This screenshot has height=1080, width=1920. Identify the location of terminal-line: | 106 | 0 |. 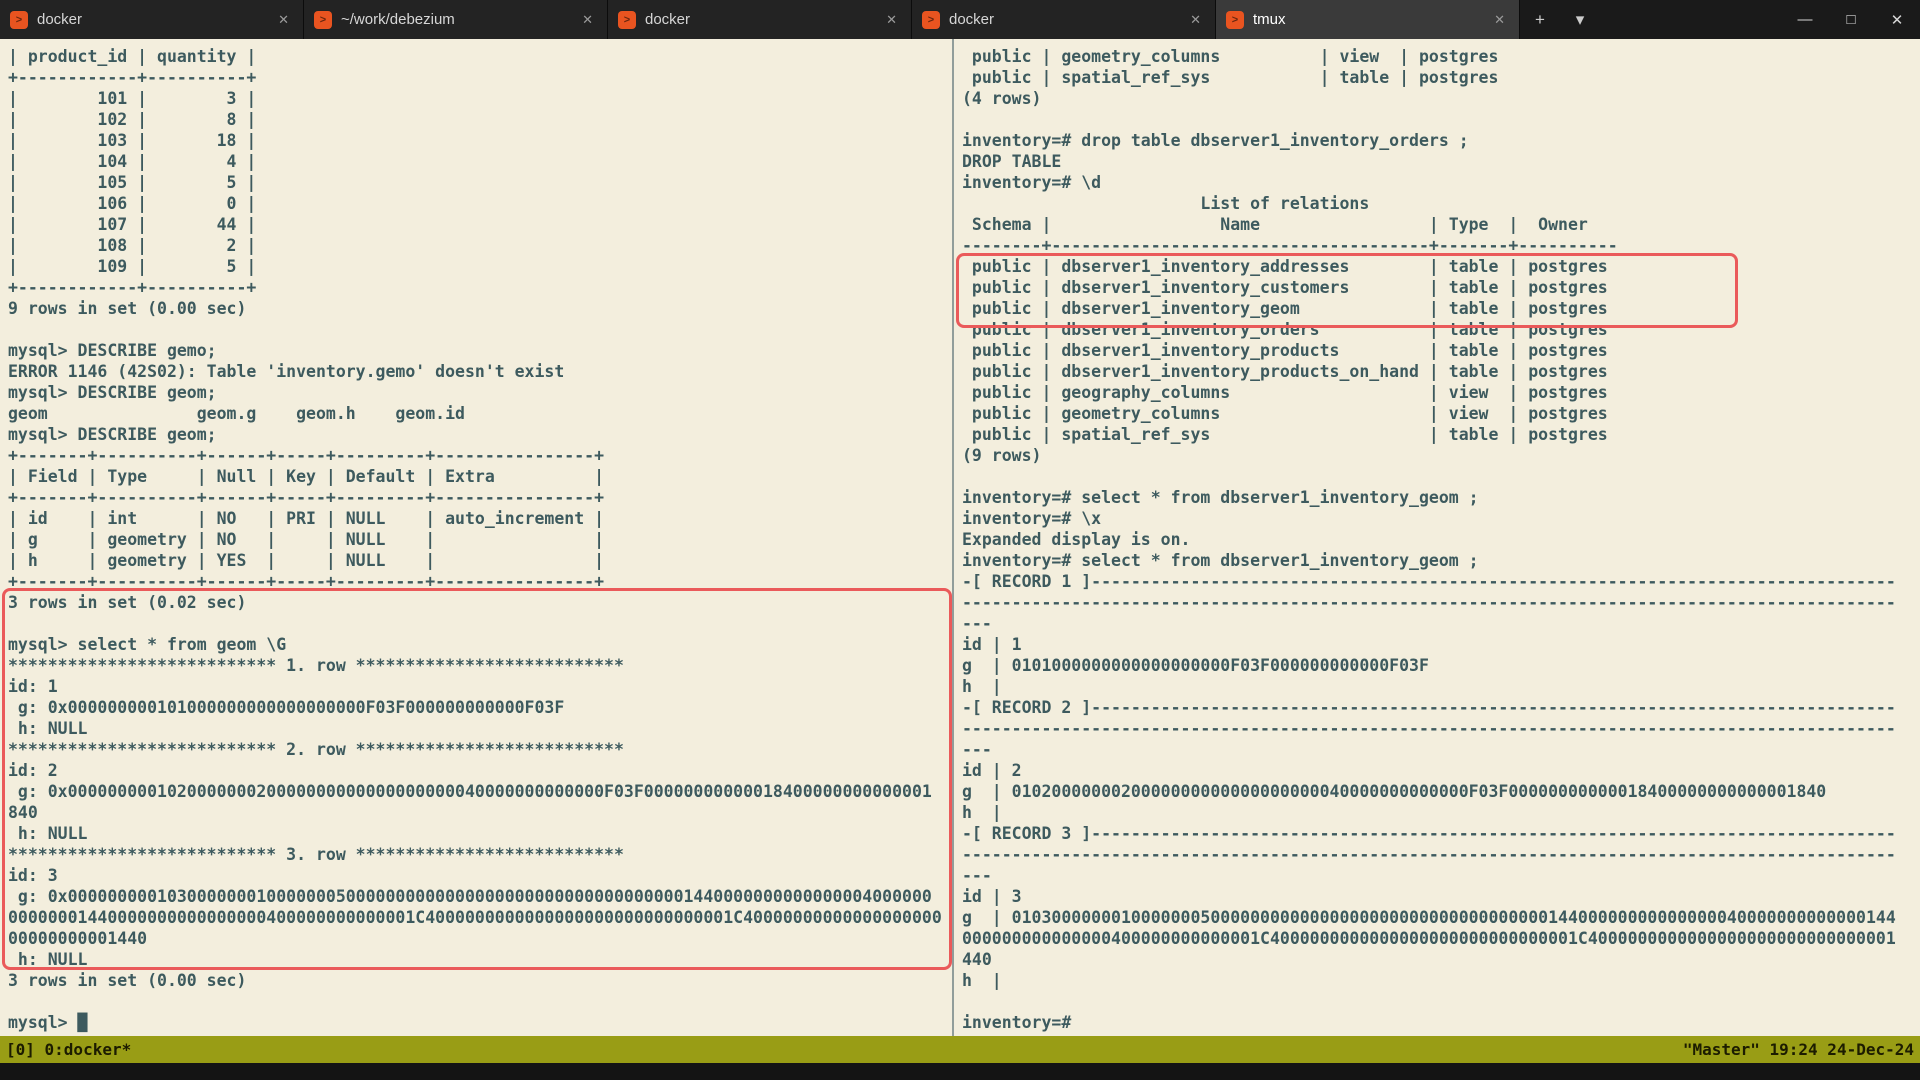
(132, 203).